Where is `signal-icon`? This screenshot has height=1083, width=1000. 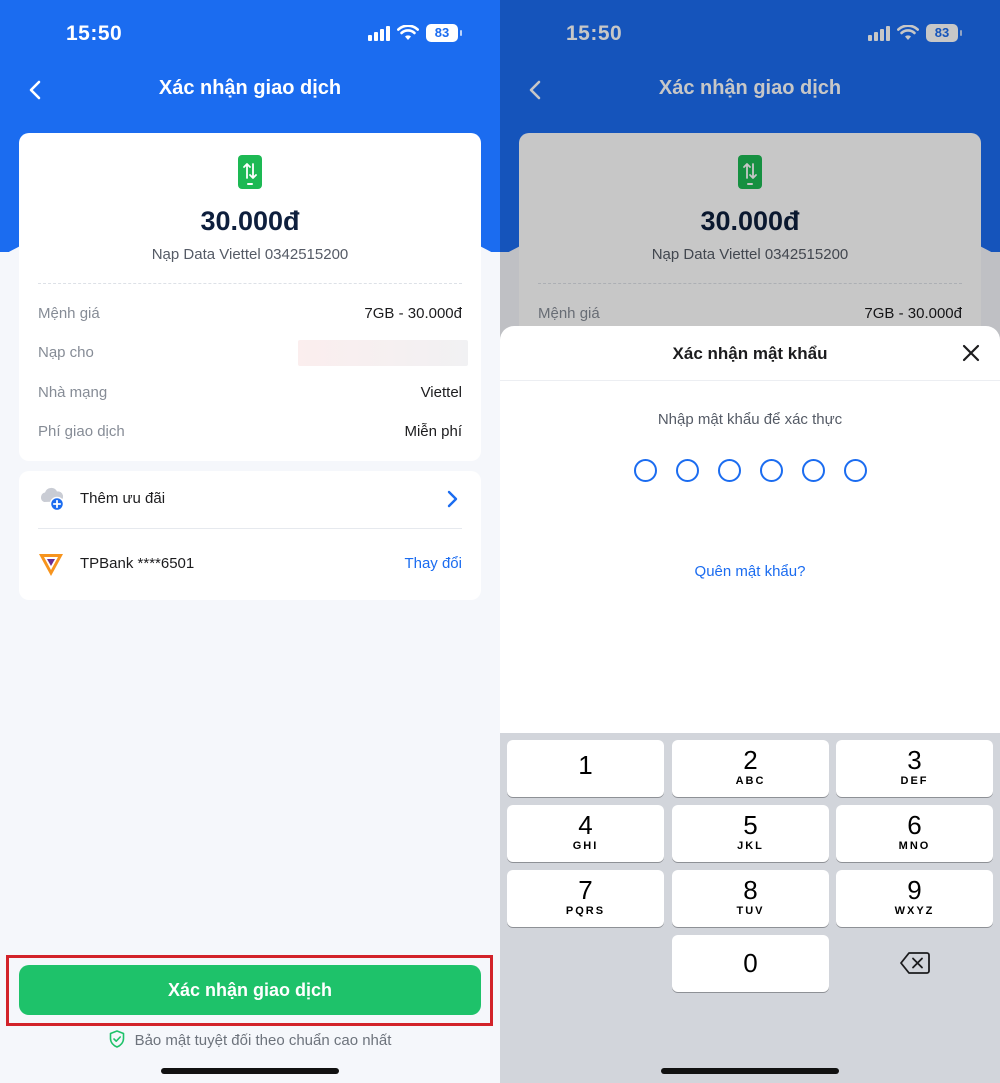 signal-icon is located at coordinates (379, 33).